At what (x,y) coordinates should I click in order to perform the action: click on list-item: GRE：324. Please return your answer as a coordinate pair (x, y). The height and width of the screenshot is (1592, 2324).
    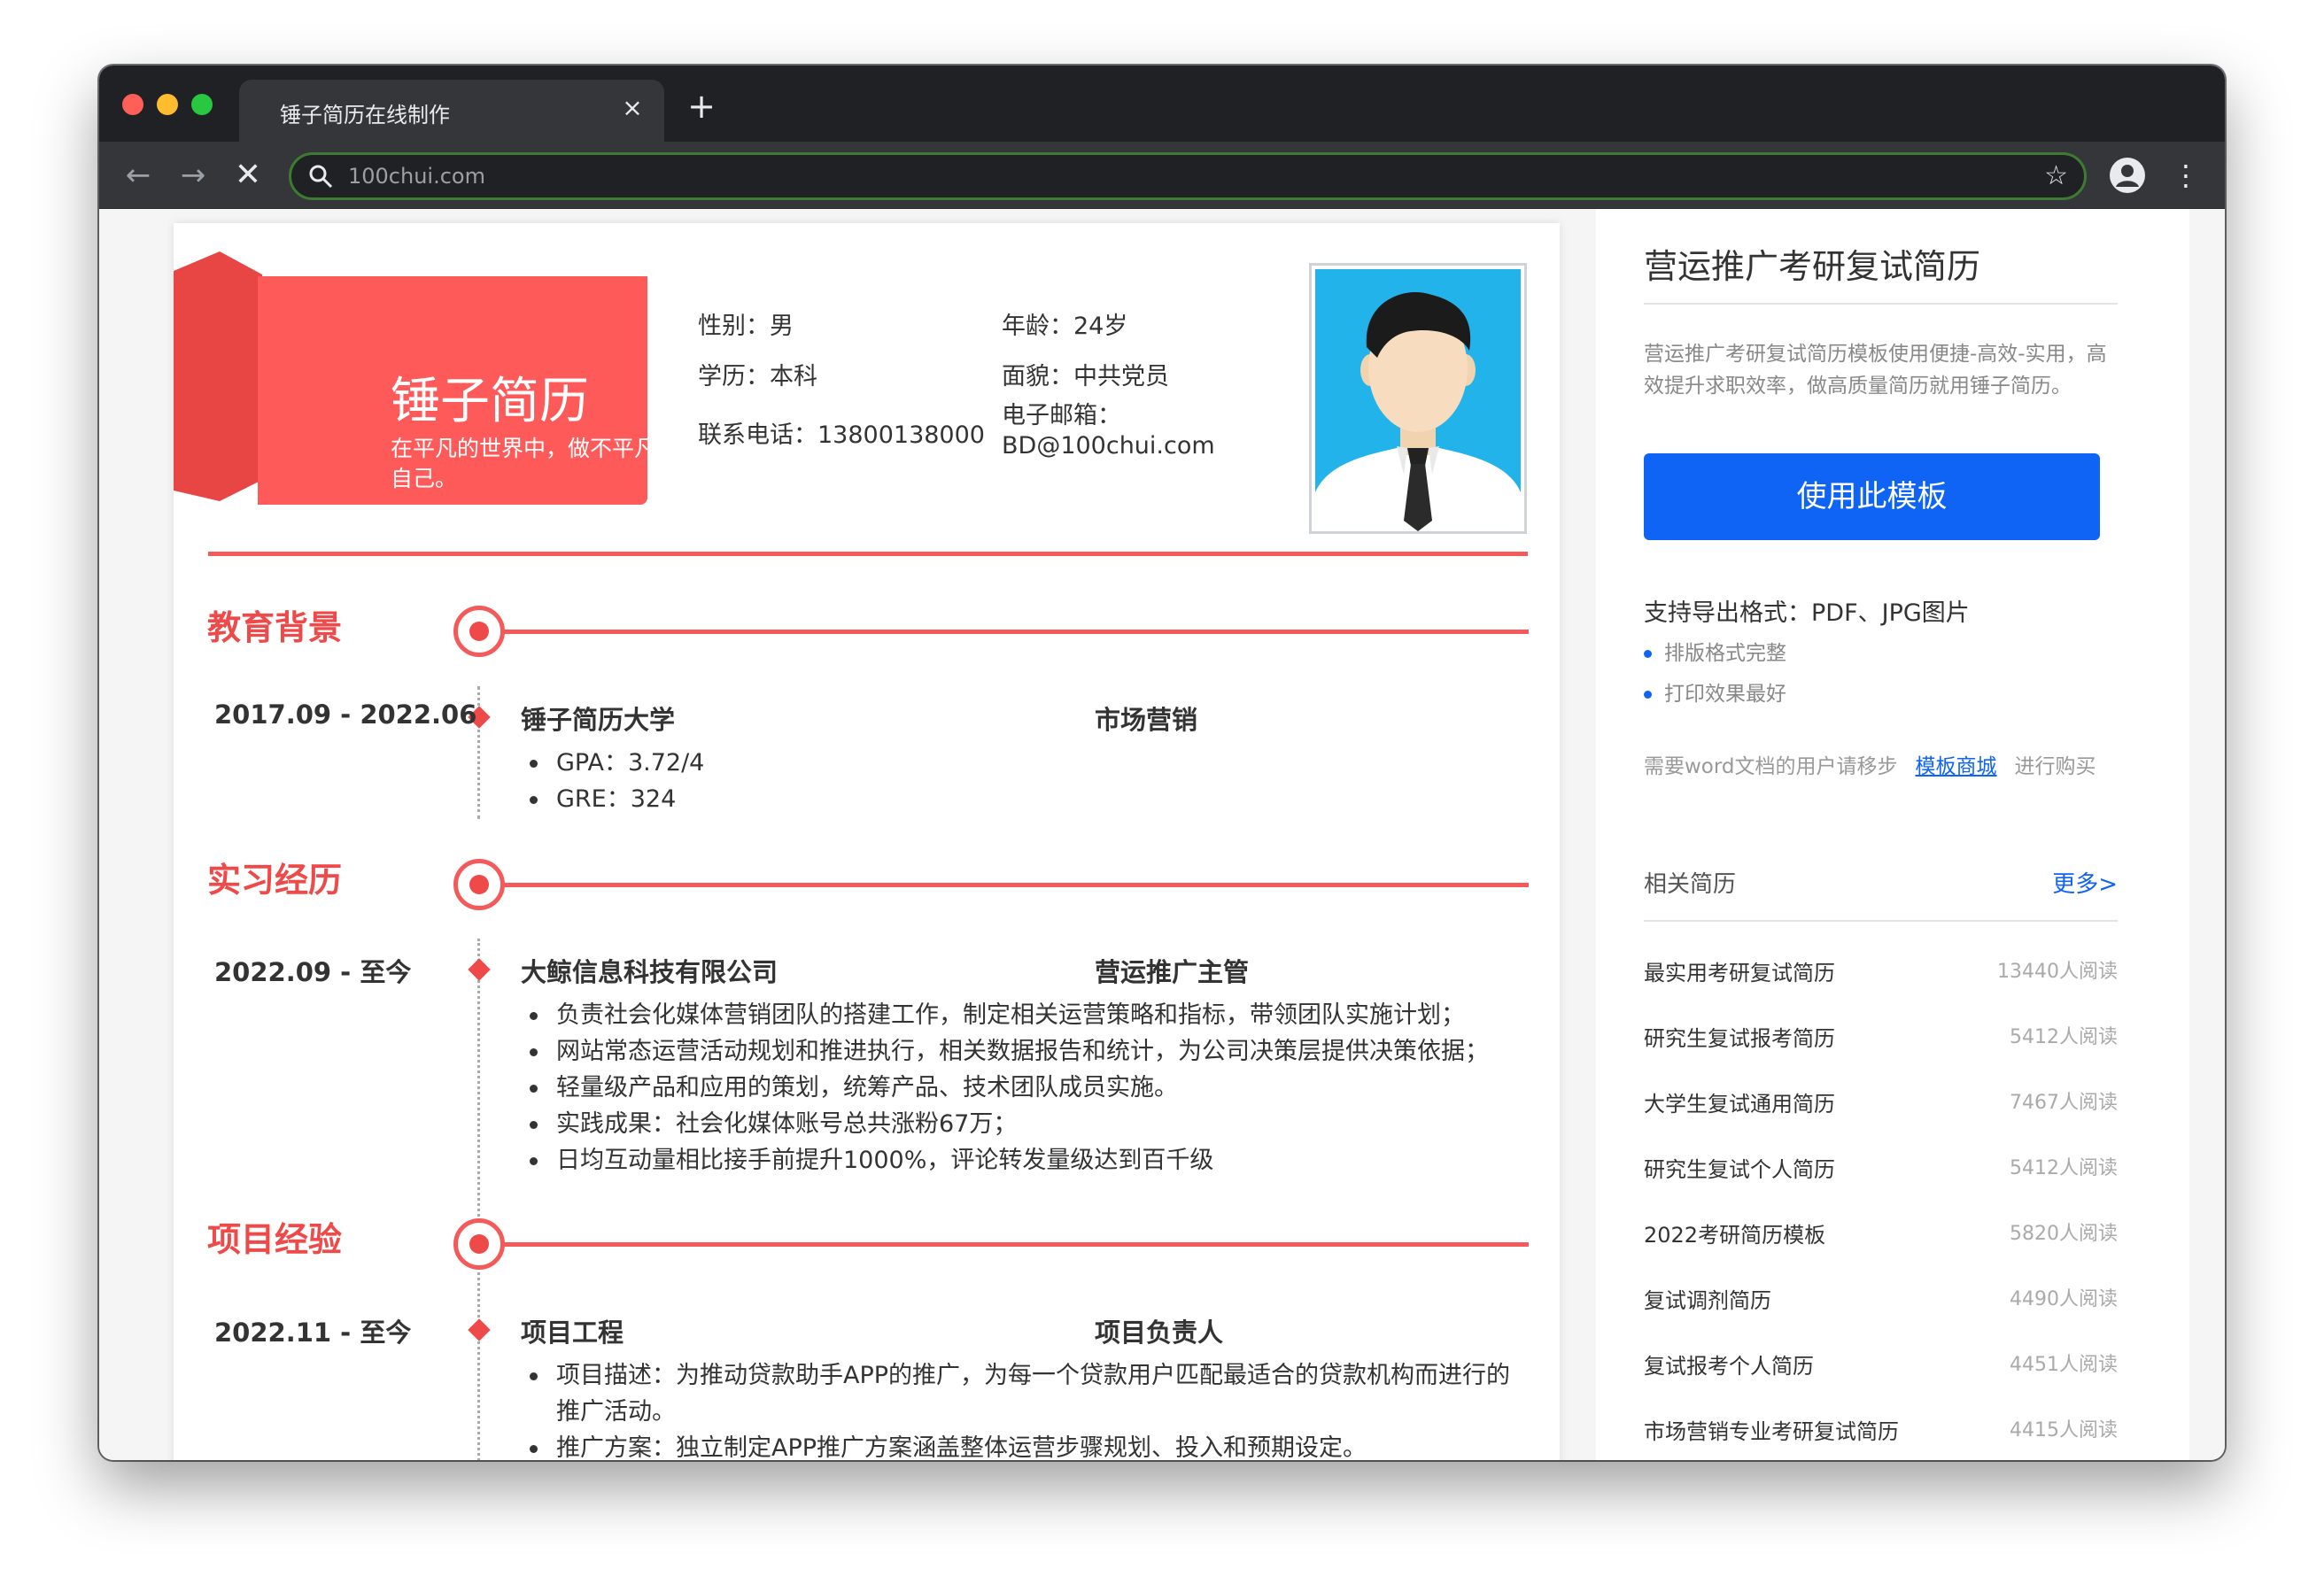
    Looking at the image, I should click on (1021, 799).